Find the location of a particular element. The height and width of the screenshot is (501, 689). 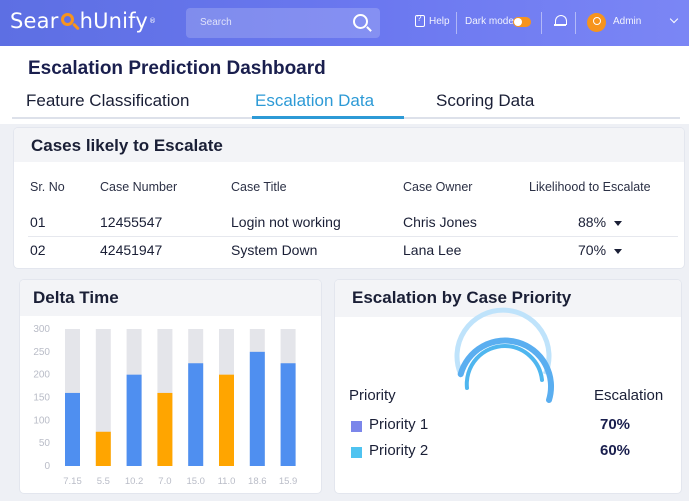

priority-1-value: 70% is located at coordinates (615, 424).